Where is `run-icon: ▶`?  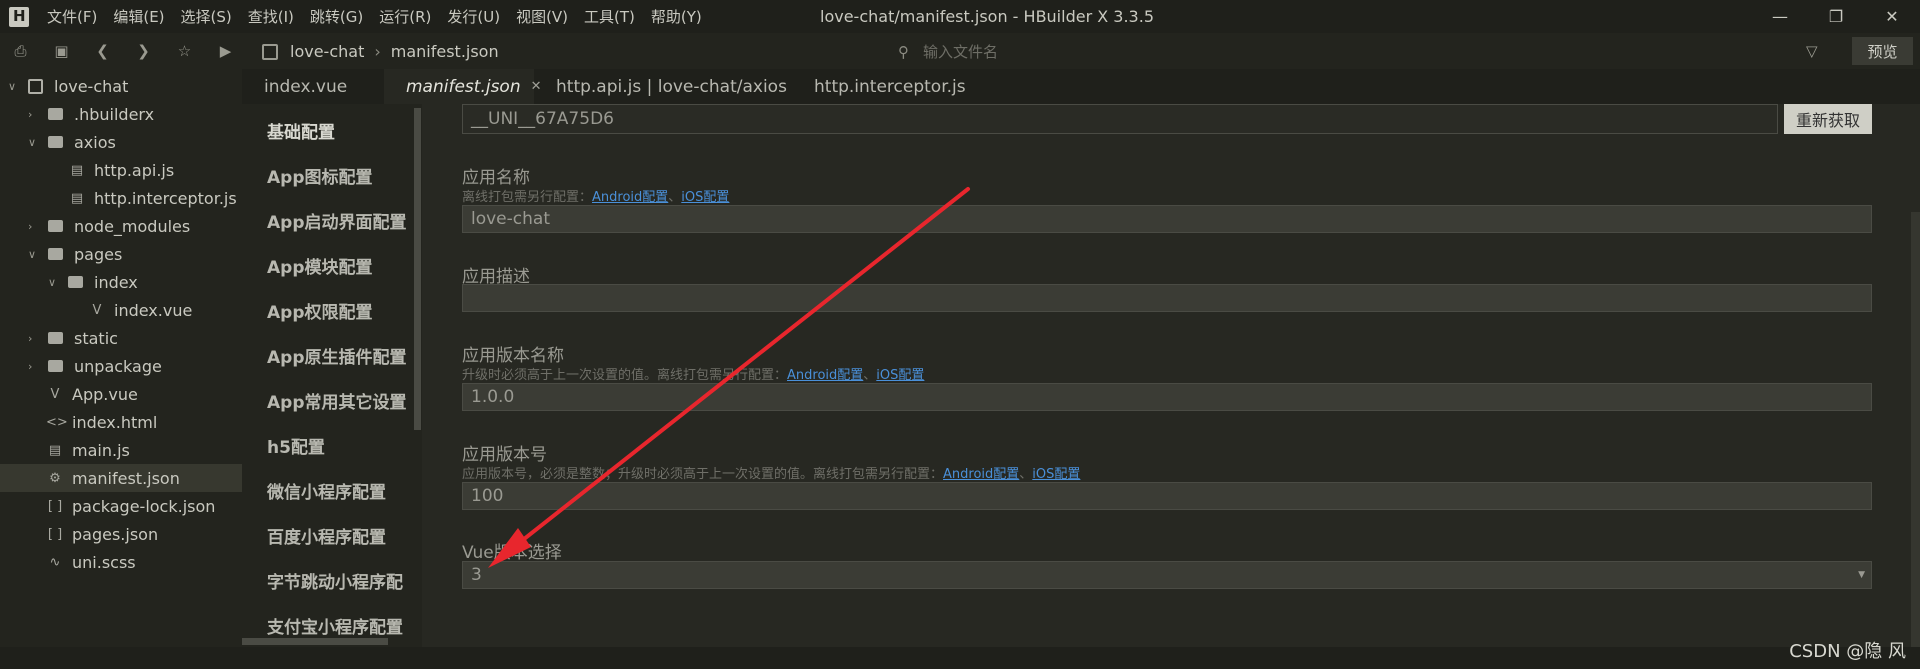
run-icon: ▶ is located at coordinates (225, 51).